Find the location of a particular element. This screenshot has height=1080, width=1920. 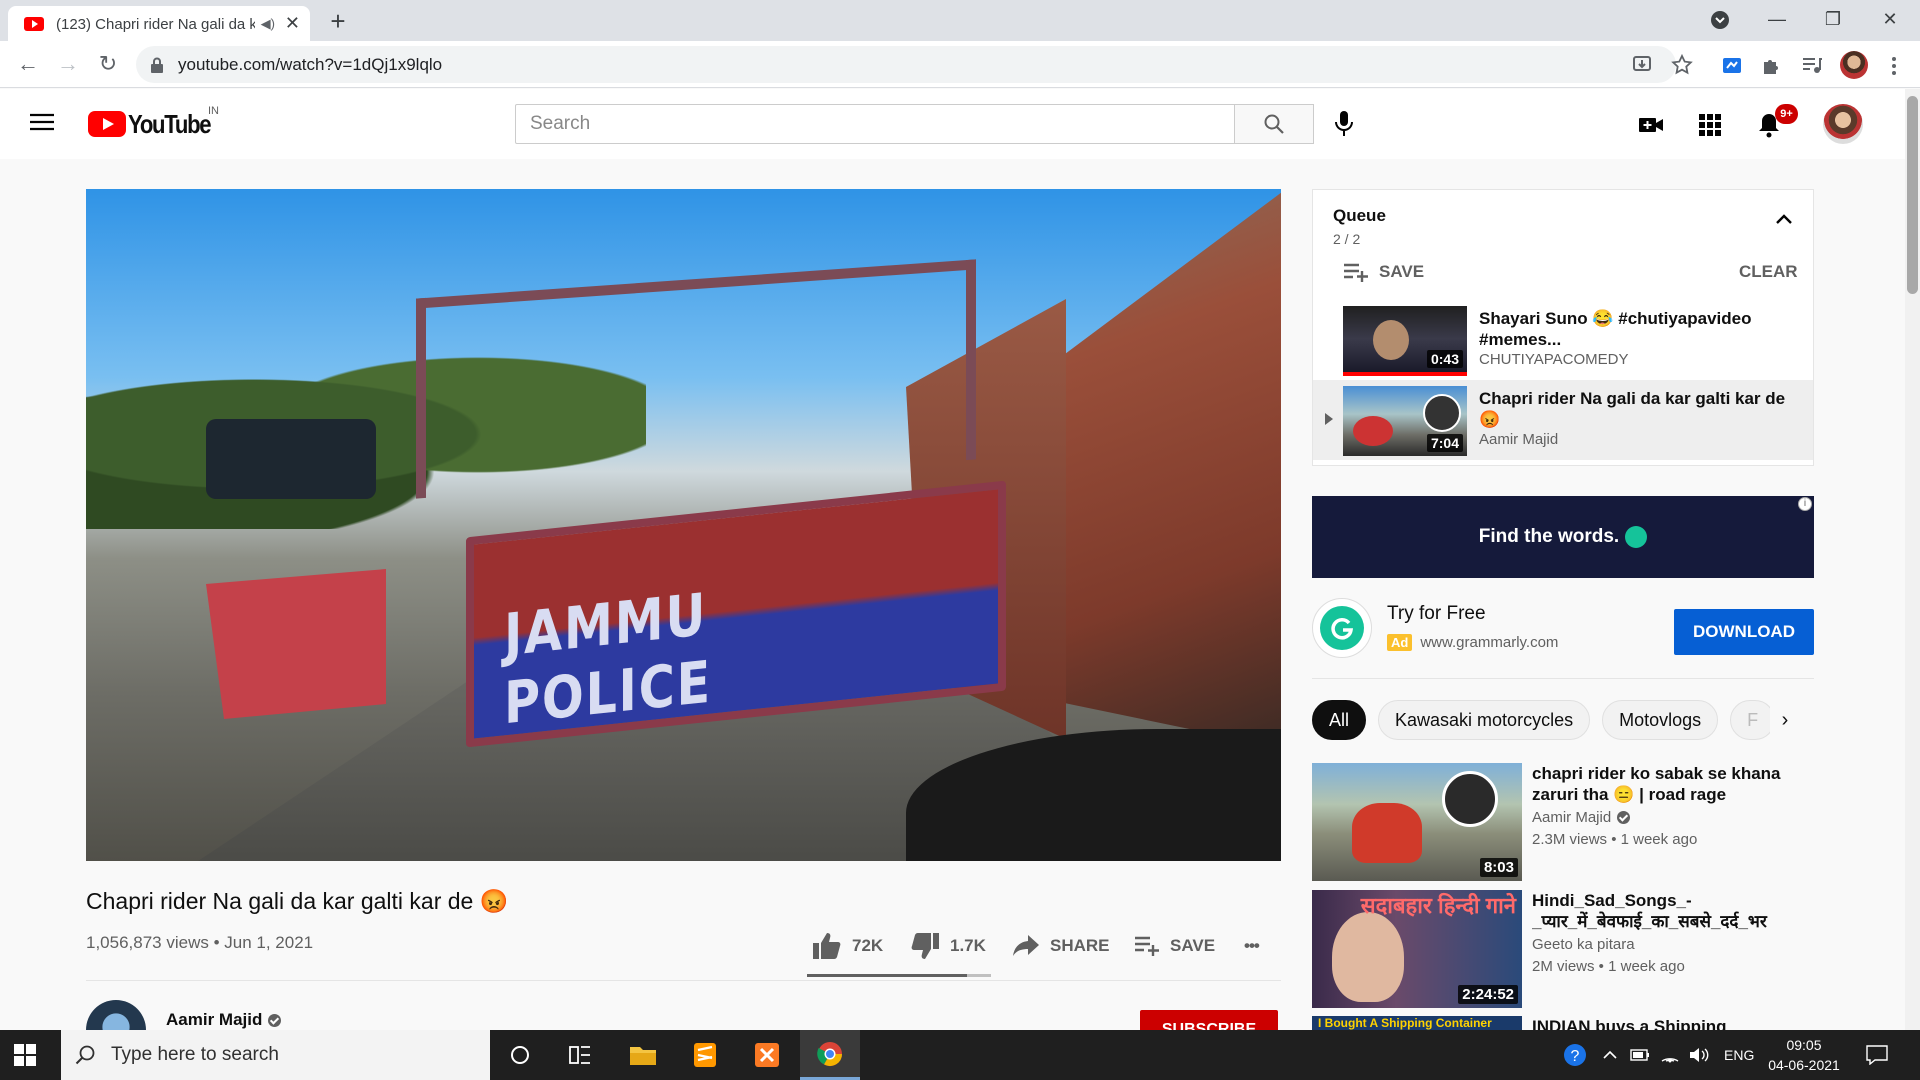

video-duration: 8:03 is located at coordinates (1498, 867).